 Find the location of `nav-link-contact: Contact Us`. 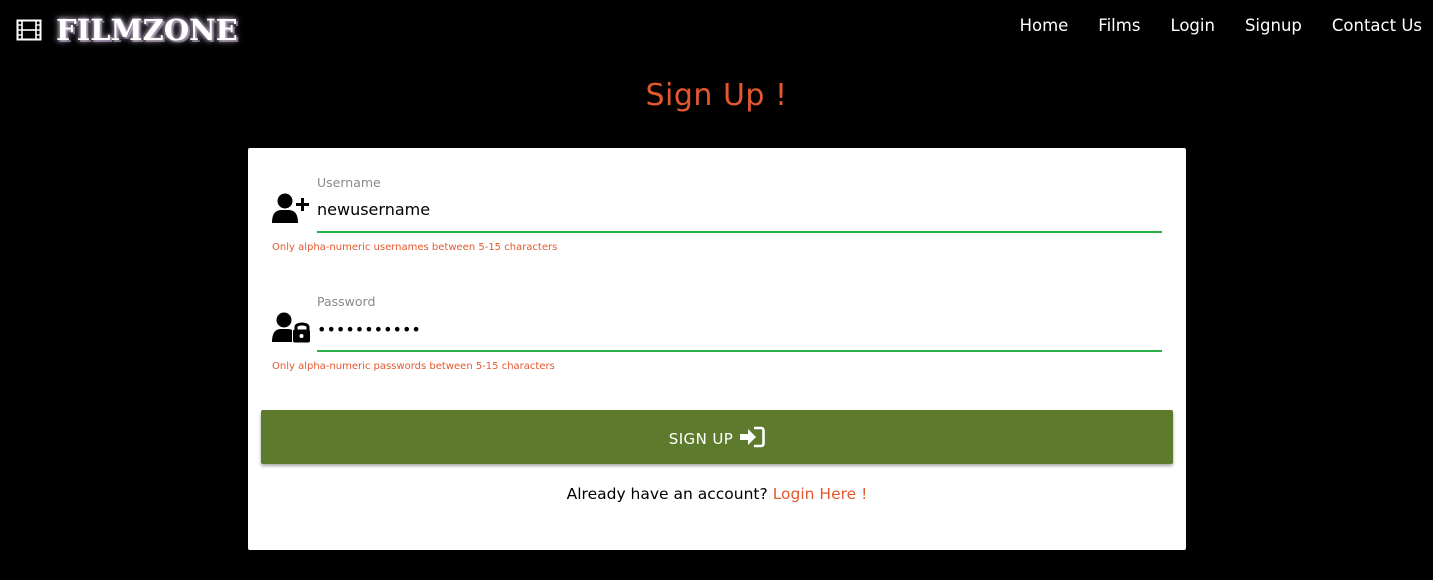

nav-link-contact: Contact Us is located at coordinates (1377, 25).